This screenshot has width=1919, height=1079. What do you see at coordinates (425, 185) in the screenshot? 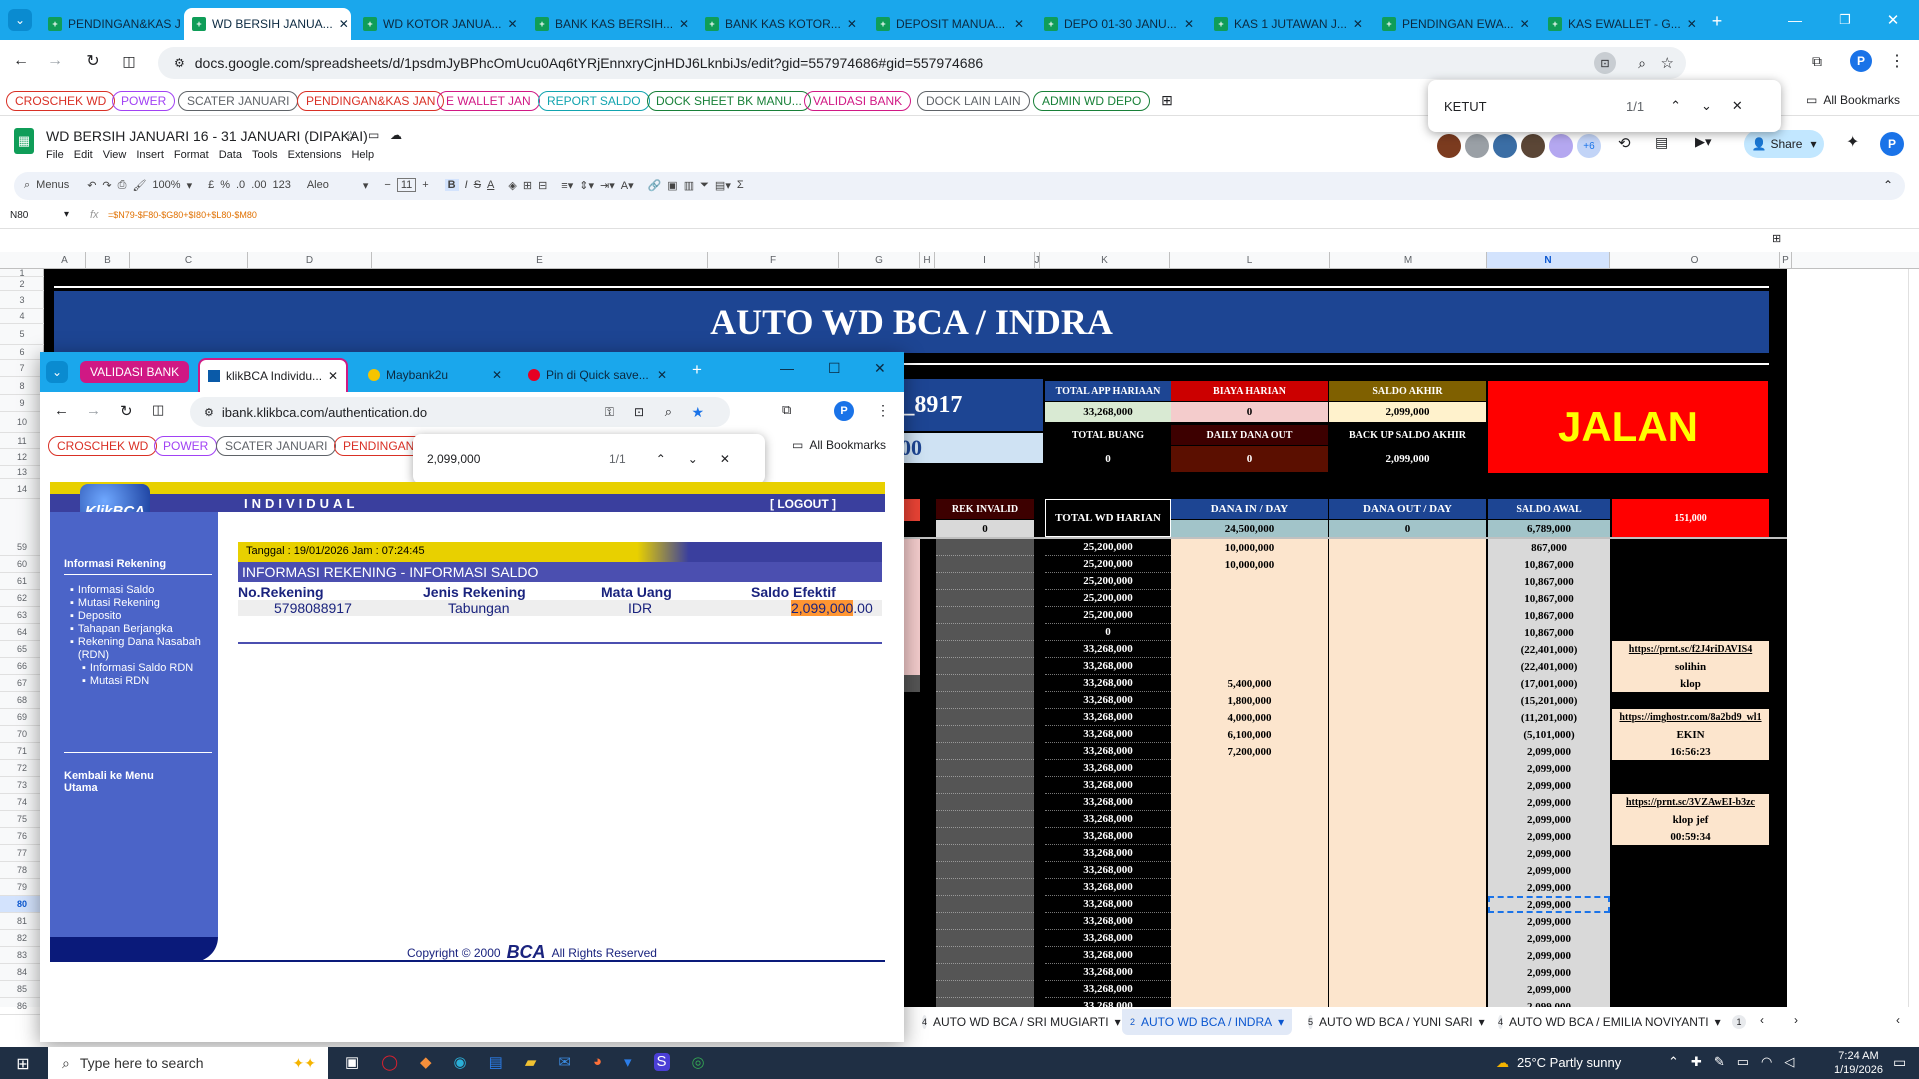
I see `font-size-increase: +` at bounding box center [425, 185].